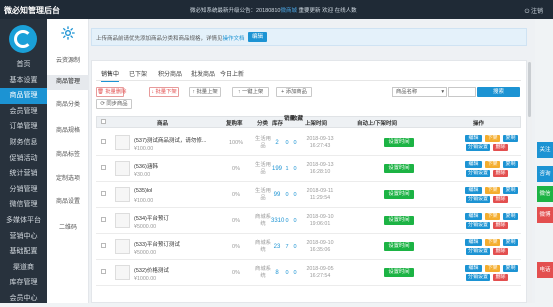  I want to click on tab: 今日上新, so click(232, 73).